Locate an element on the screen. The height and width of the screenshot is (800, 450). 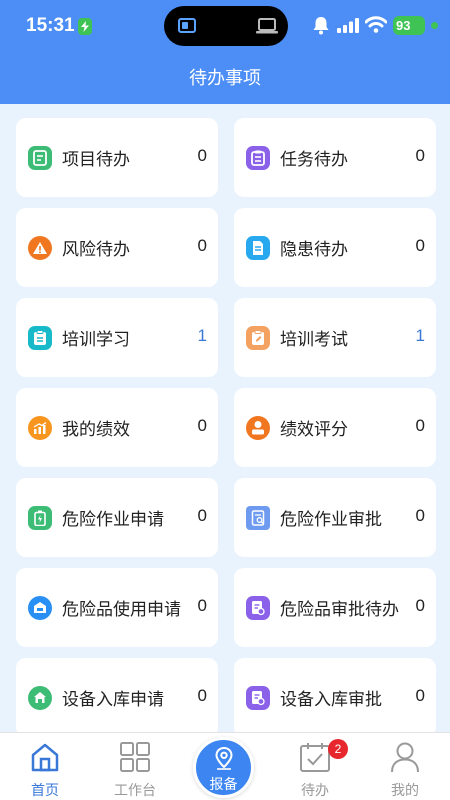
form-approve-icon is located at coordinates (258, 607).